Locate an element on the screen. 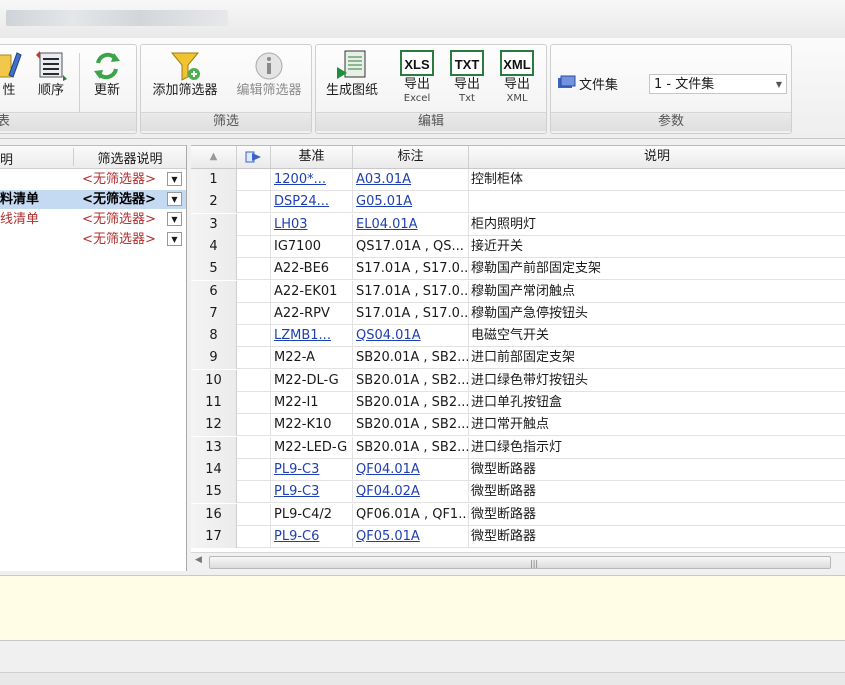  scroll-left-icon: ◀ is located at coordinates (198, 560).